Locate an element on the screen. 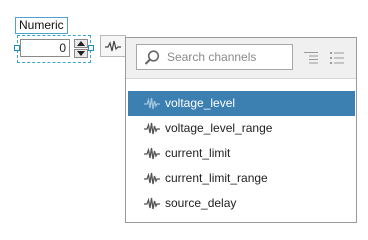  channel-item: voltage_level_range is located at coordinates (241, 128).